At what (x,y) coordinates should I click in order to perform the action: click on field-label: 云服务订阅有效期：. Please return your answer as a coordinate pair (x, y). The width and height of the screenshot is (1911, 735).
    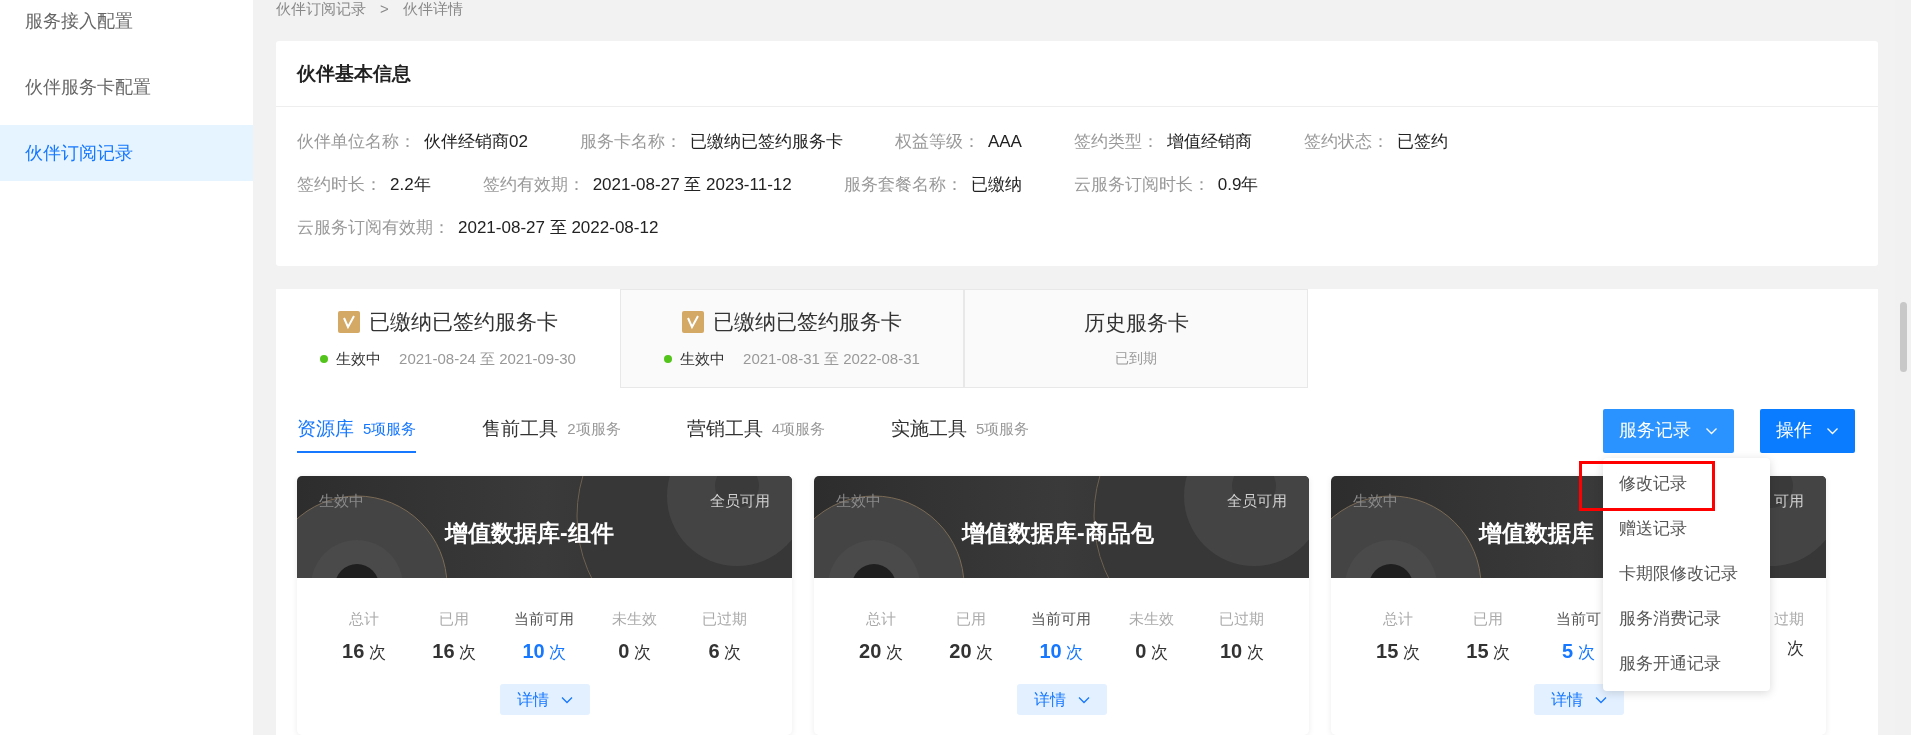
    Looking at the image, I should click on (373, 228).